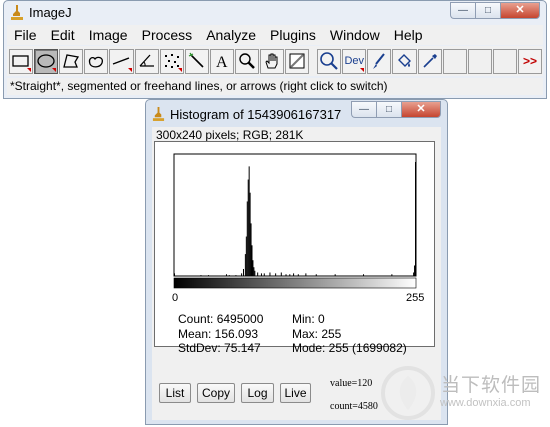 Image resolution: width=550 pixels, height=427 pixels. What do you see at coordinates (491, 385) in the screenshot?
I see `watermark-text: 当下软件园` at bounding box center [491, 385].